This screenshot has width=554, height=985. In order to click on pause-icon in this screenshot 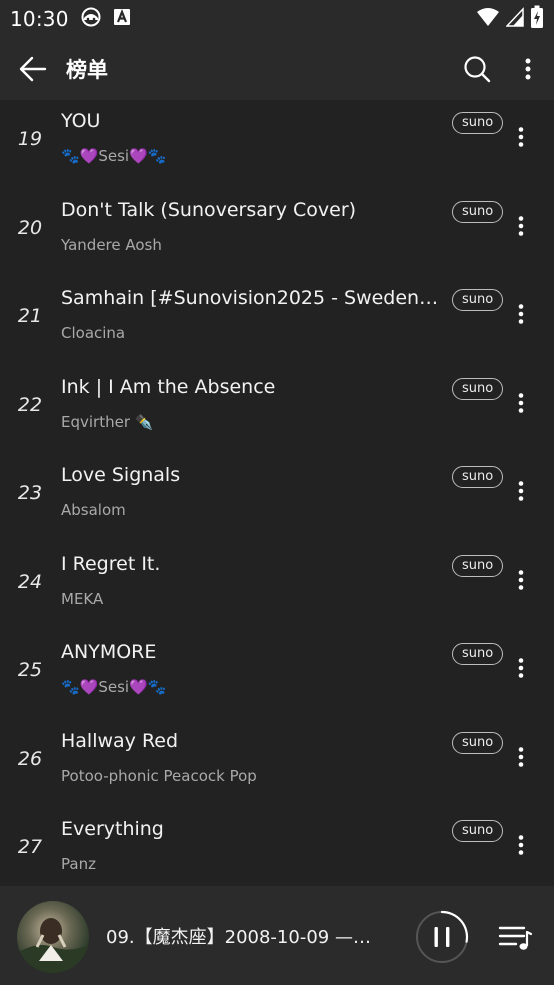, I will do `click(442, 937)`.